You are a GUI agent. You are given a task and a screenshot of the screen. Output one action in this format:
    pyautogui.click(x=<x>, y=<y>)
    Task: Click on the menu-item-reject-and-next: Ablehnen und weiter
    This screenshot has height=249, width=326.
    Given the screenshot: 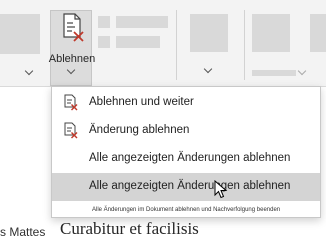 What is the action you would take?
    pyautogui.click(x=186, y=103)
    